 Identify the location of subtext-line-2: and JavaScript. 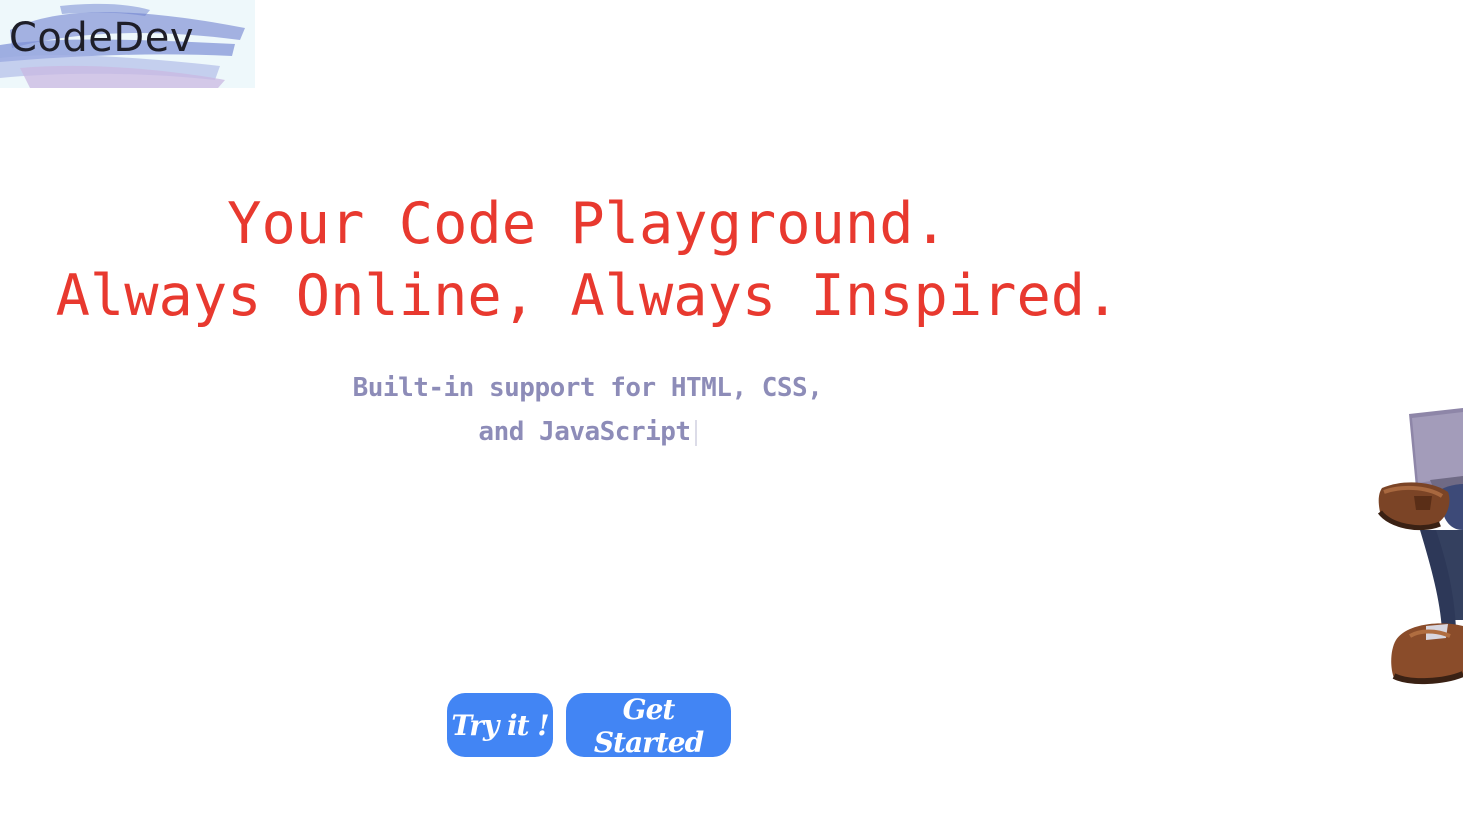
(587, 432).